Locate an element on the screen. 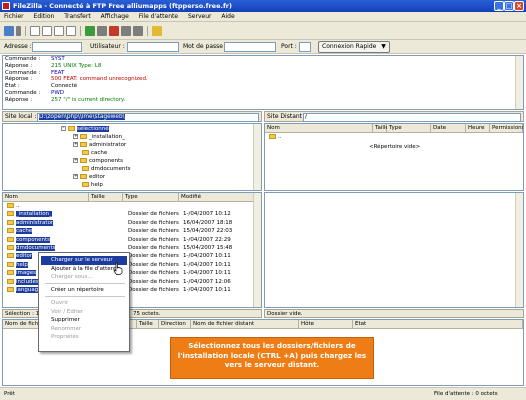 The image size is (526, 400). col-header-remote-file: Nom de fichier distant is located at coordinates (245, 324).